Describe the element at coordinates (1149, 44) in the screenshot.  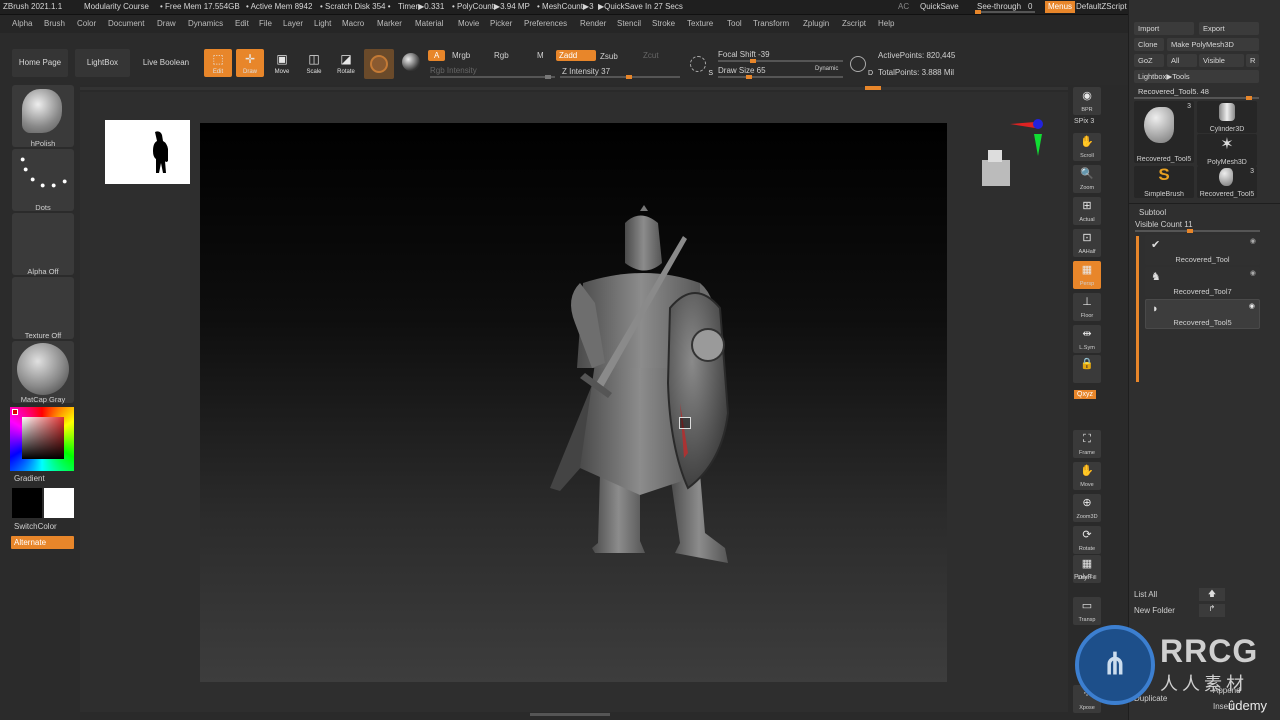
I see `clone-button: Clone` at that location.